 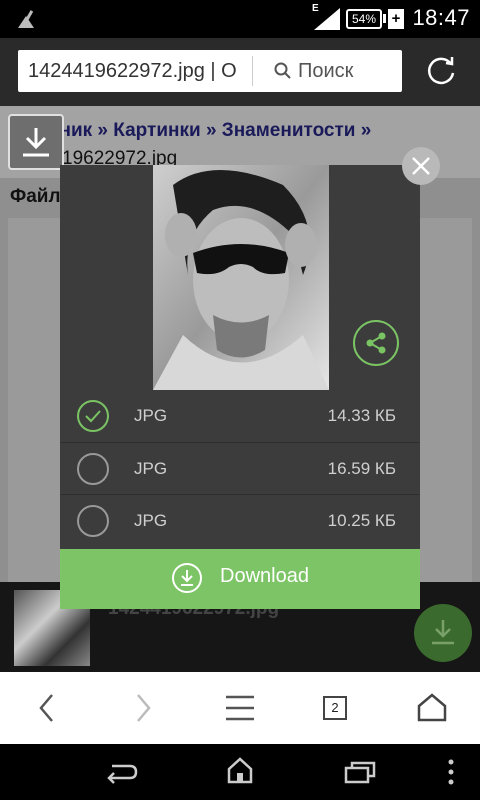 I want to click on preview-image, so click(x=241, y=277).